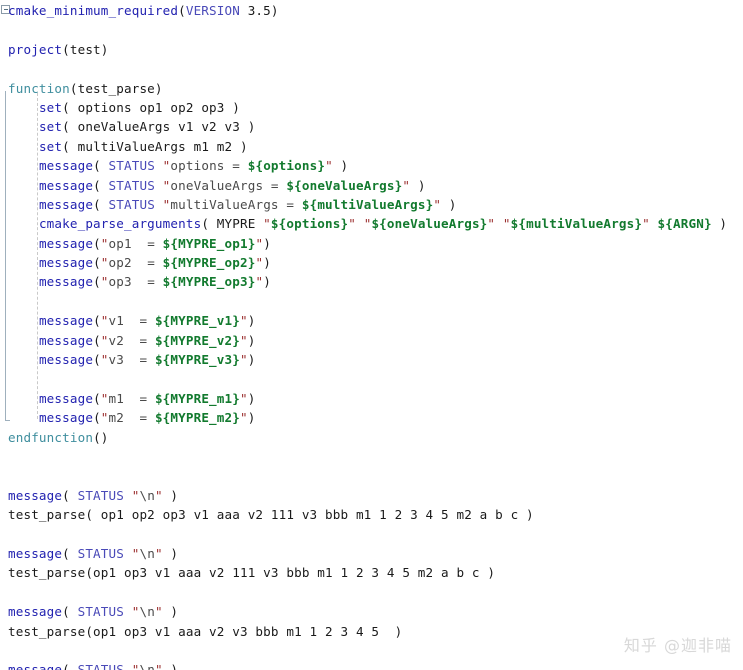 The height and width of the screenshot is (670, 743). Describe the element at coordinates (54, 49) in the screenshot. I see `code-line-text: project(test)` at that location.